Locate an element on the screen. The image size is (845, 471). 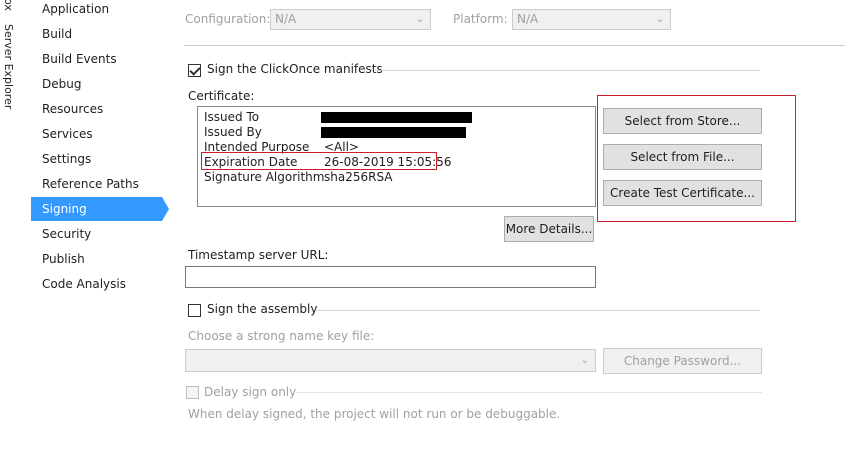
delay-sign-checkbox is located at coordinates (192, 392).